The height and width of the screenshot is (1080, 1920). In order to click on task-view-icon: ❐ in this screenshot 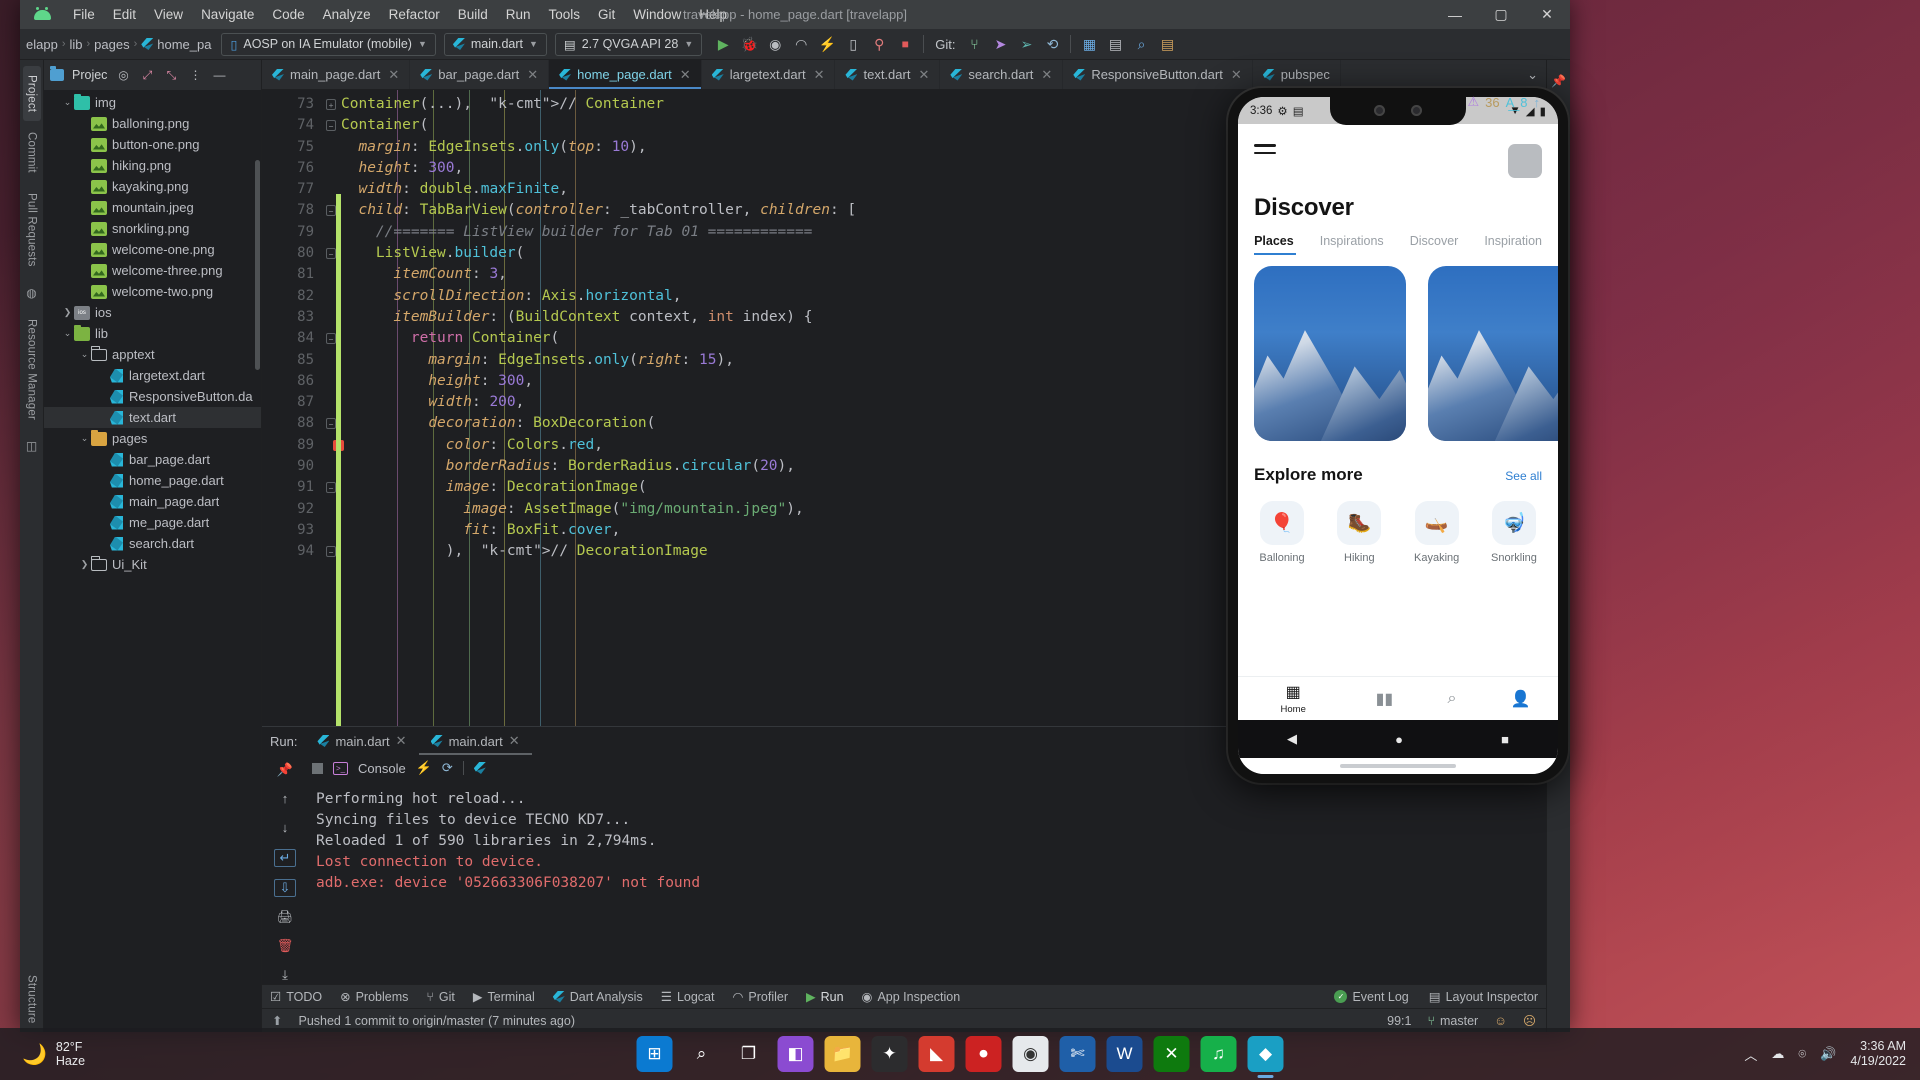, I will do `click(749, 1054)`.